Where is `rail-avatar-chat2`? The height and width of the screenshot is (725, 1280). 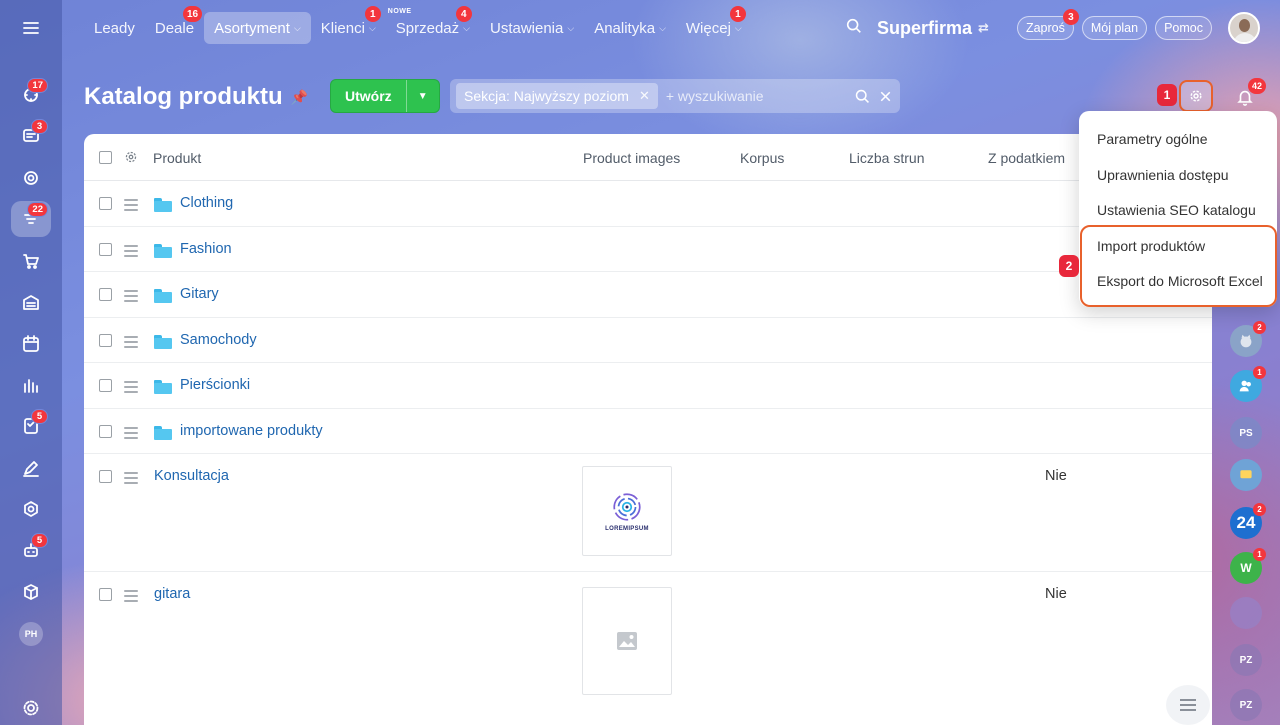
rail-avatar-chat2 is located at coordinates (1246, 475).